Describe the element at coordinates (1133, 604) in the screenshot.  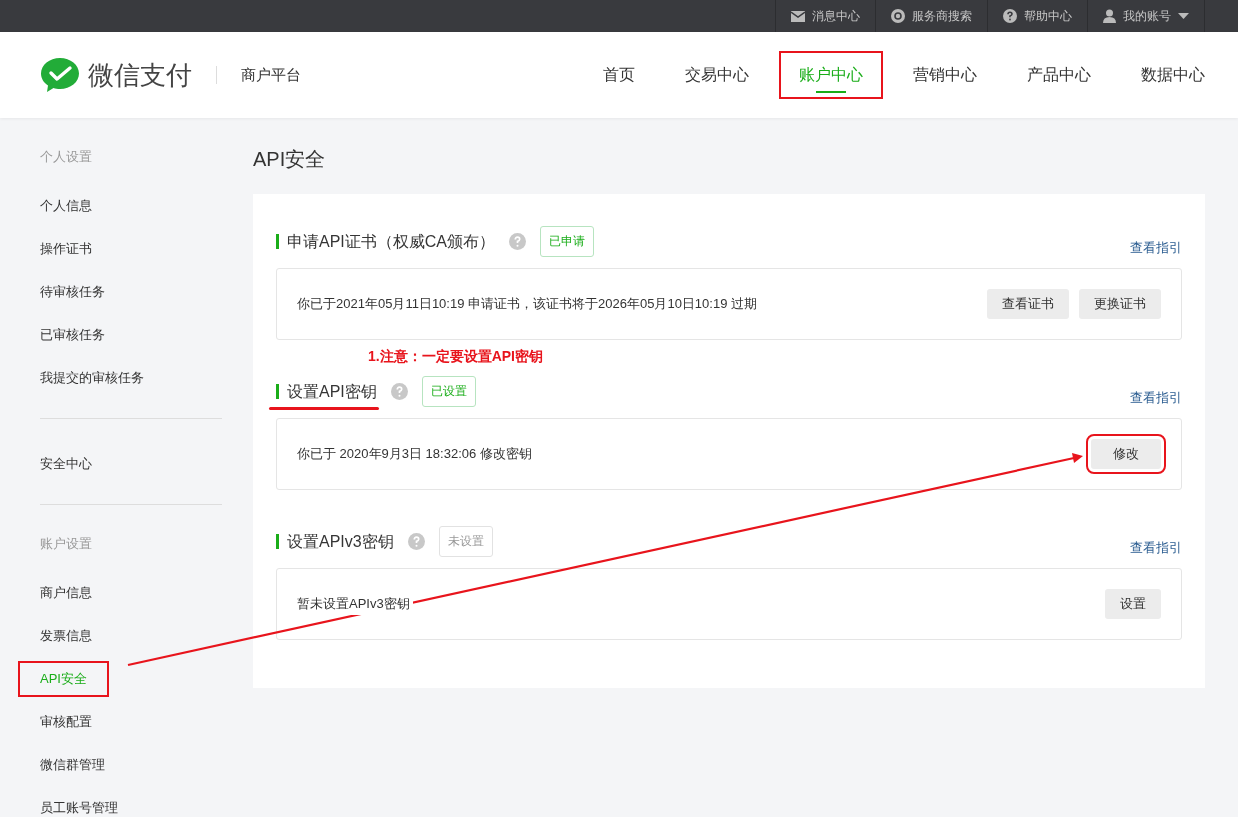
I see `action-button: 设置` at that location.